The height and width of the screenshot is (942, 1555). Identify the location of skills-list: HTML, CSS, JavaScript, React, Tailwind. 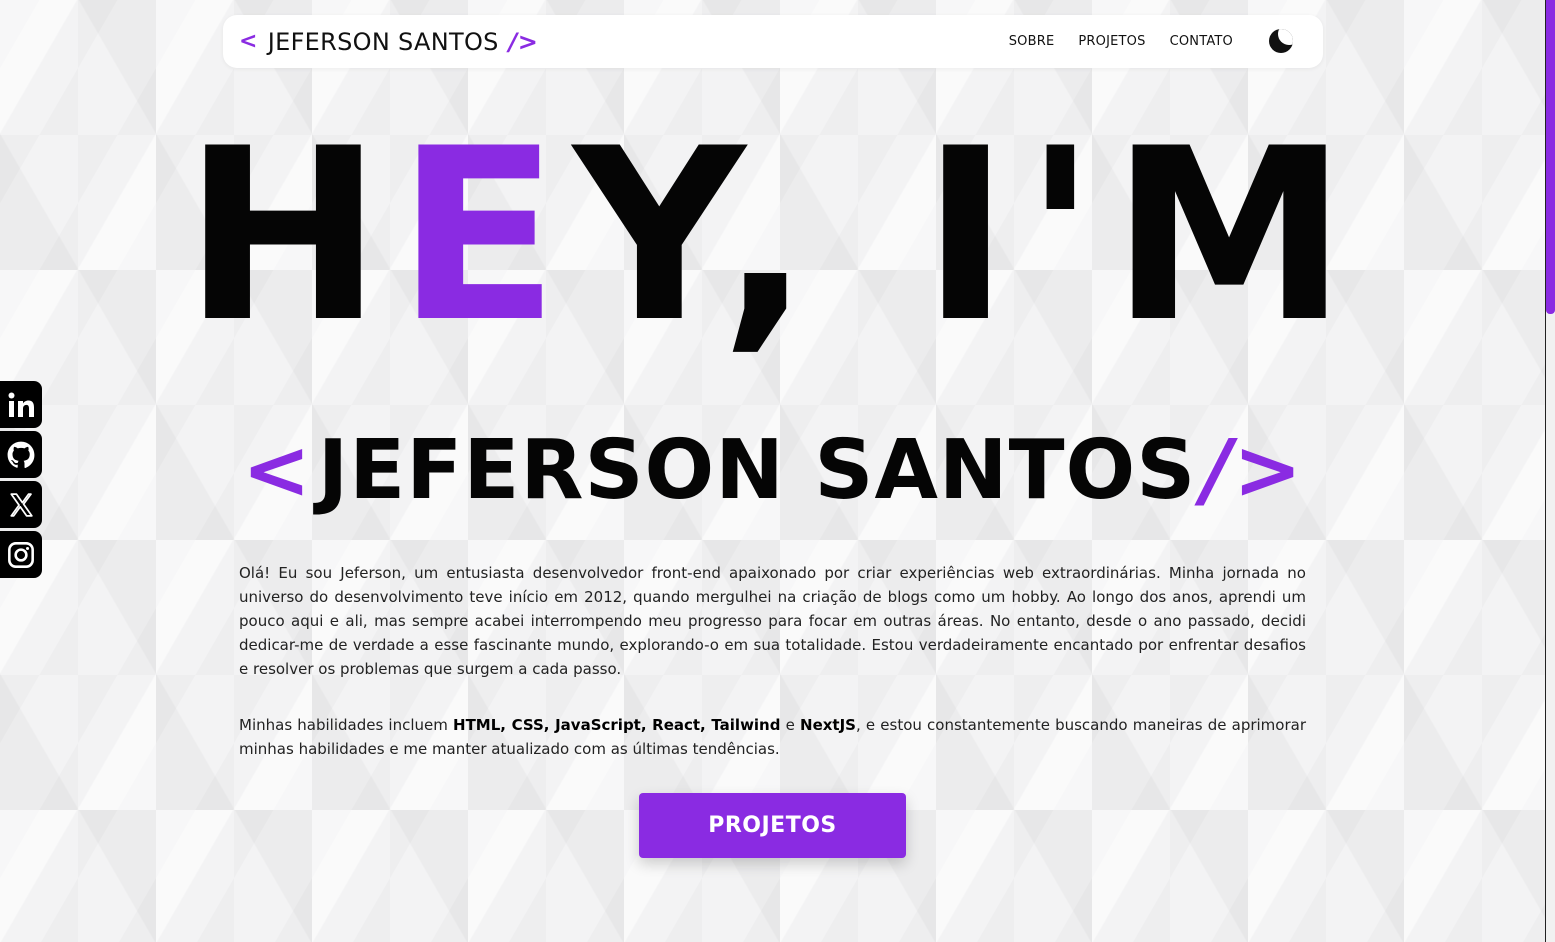
(617, 725).